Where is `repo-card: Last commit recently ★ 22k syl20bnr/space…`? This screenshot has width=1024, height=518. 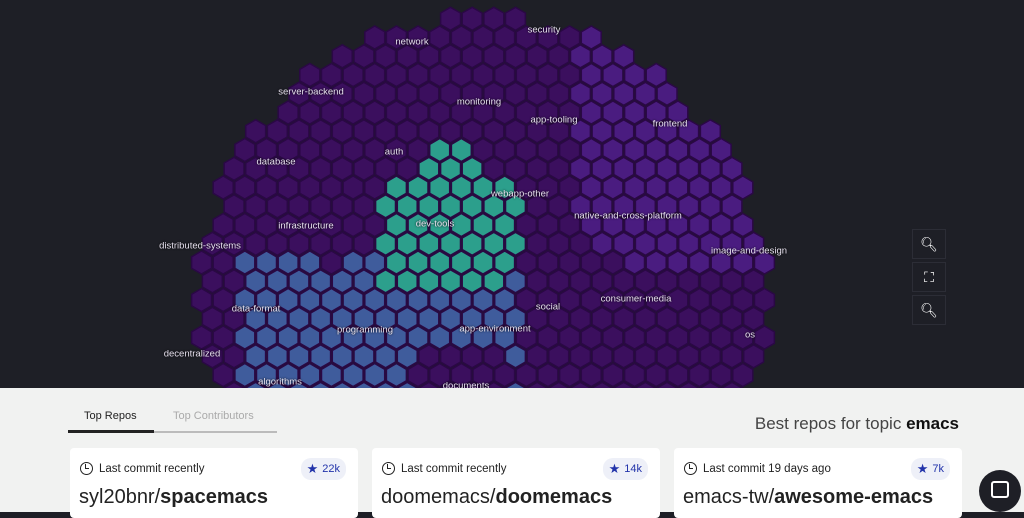
repo-card: Last commit recently ★ 22k syl20bnr/space… is located at coordinates (214, 483).